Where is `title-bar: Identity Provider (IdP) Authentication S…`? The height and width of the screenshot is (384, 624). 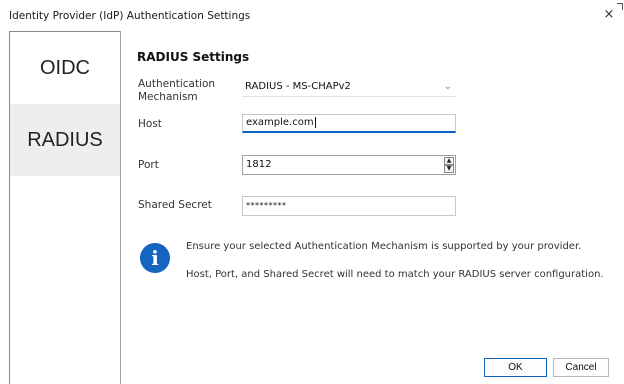 title-bar: Identity Provider (IdP) Authentication S… is located at coordinates (312, 16).